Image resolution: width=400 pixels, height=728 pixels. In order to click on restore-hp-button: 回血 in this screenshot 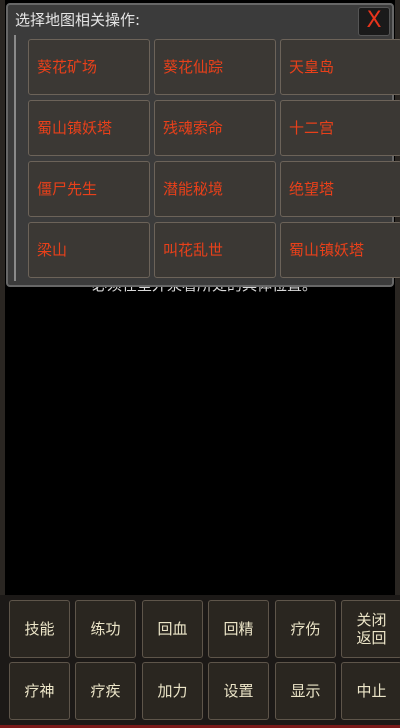, I will do `click(172, 629)`.